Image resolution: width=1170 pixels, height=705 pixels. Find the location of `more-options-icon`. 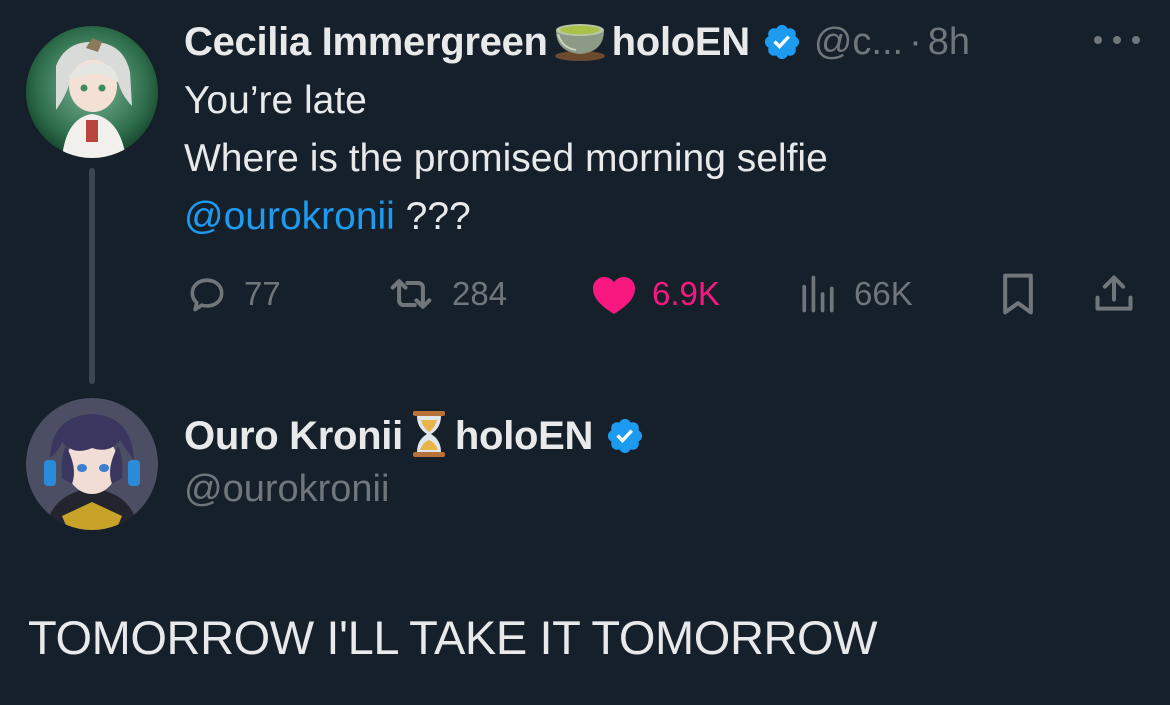

more-options-icon is located at coordinates (1117, 40).